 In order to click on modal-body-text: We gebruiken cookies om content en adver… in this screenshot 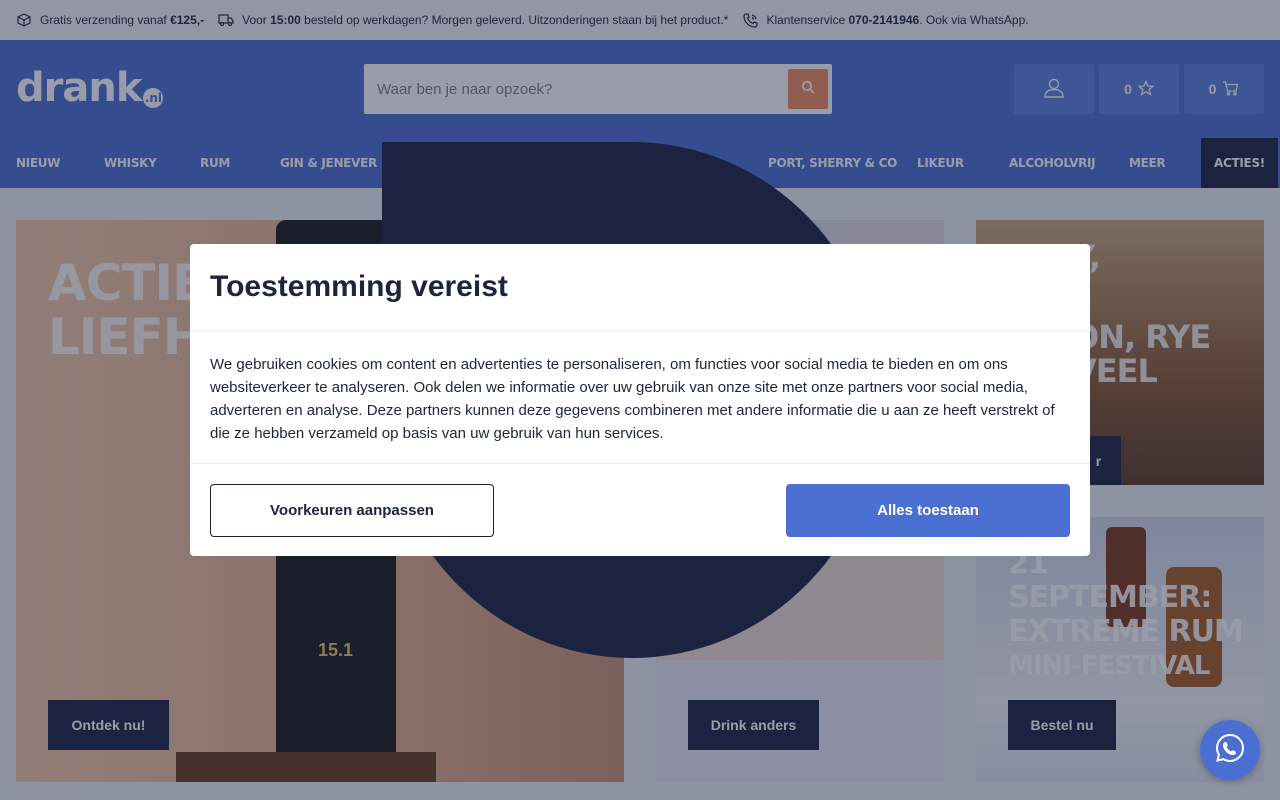, I will do `click(632, 399)`.